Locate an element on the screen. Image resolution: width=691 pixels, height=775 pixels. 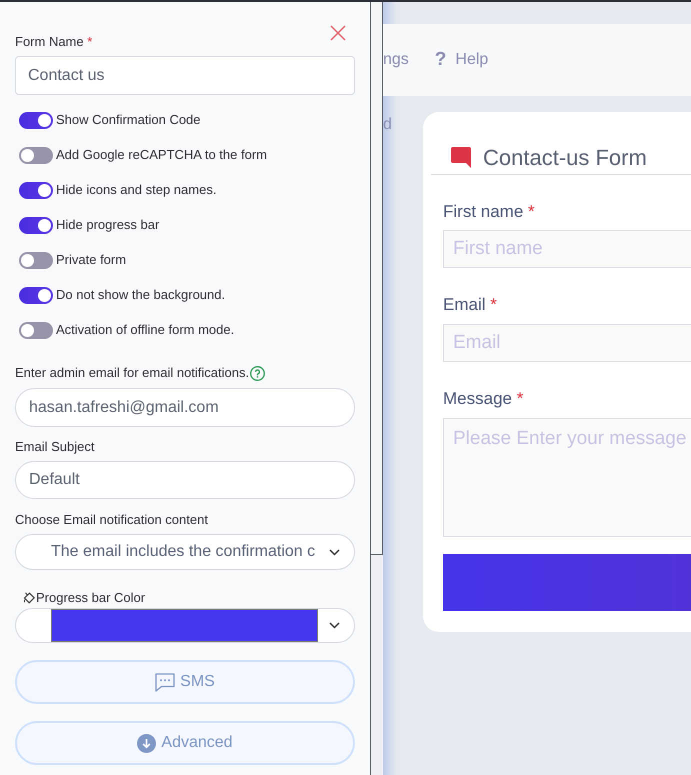
field-label: Choose Email notification content is located at coordinates (112, 520).